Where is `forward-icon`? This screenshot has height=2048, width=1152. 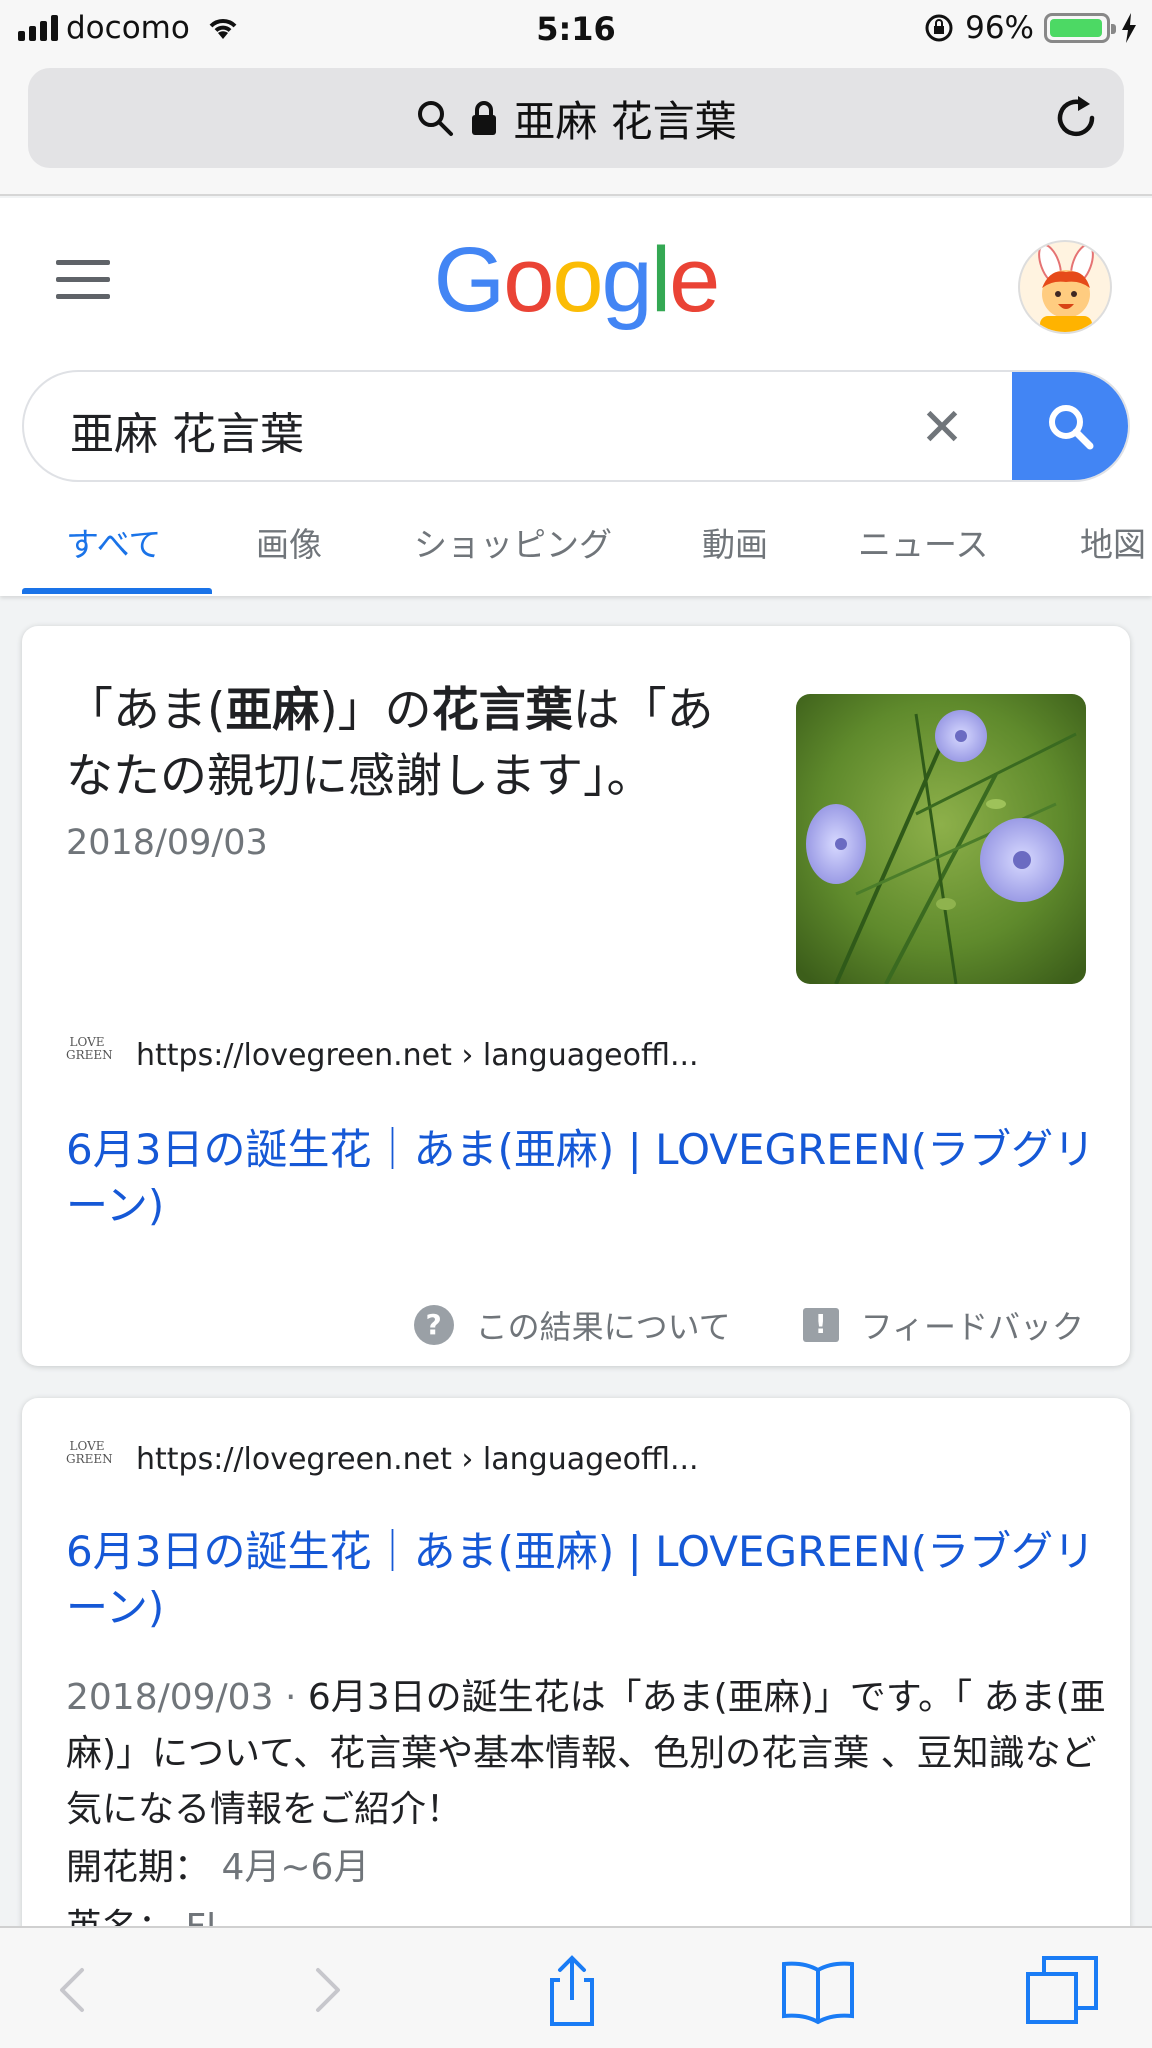
forward-icon is located at coordinates (326, 1990).